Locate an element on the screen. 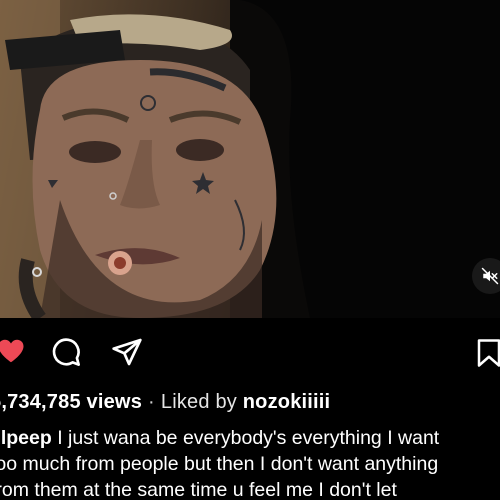  post-stats: 5,734,785 views · Liked by nozokiiiii is located at coordinates (165, 402).